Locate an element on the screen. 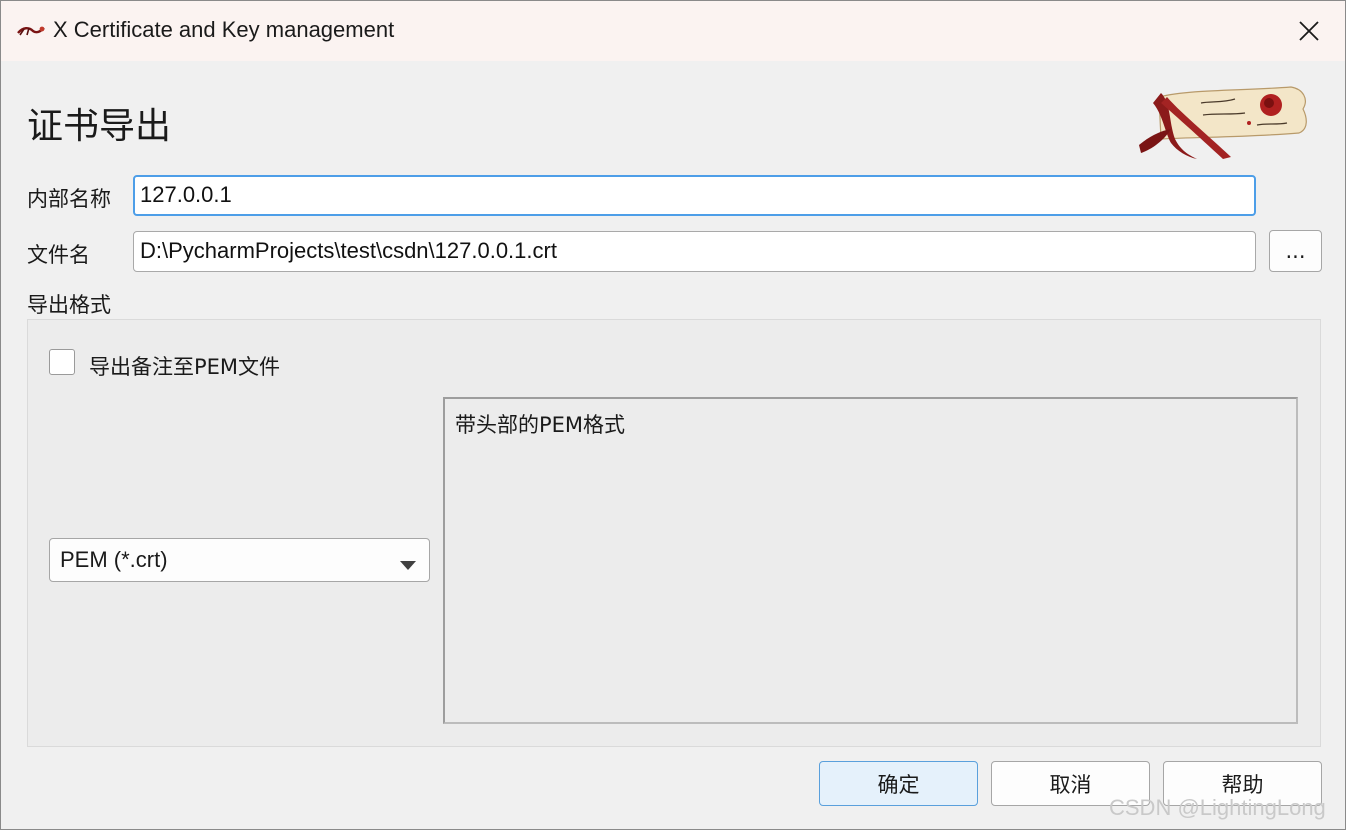  internal-name-label: 内部名称 is located at coordinates (69, 199).